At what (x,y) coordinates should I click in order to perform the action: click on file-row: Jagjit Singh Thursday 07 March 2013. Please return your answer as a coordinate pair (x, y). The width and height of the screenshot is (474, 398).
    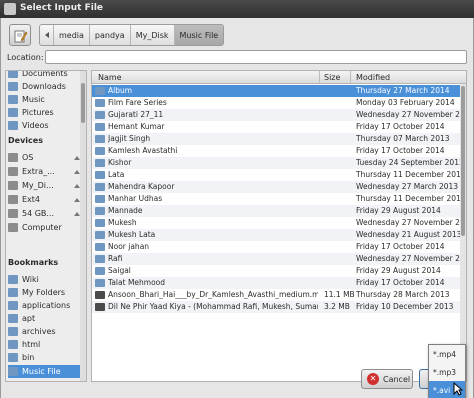
    Looking at the image, I should click on (276, 139).